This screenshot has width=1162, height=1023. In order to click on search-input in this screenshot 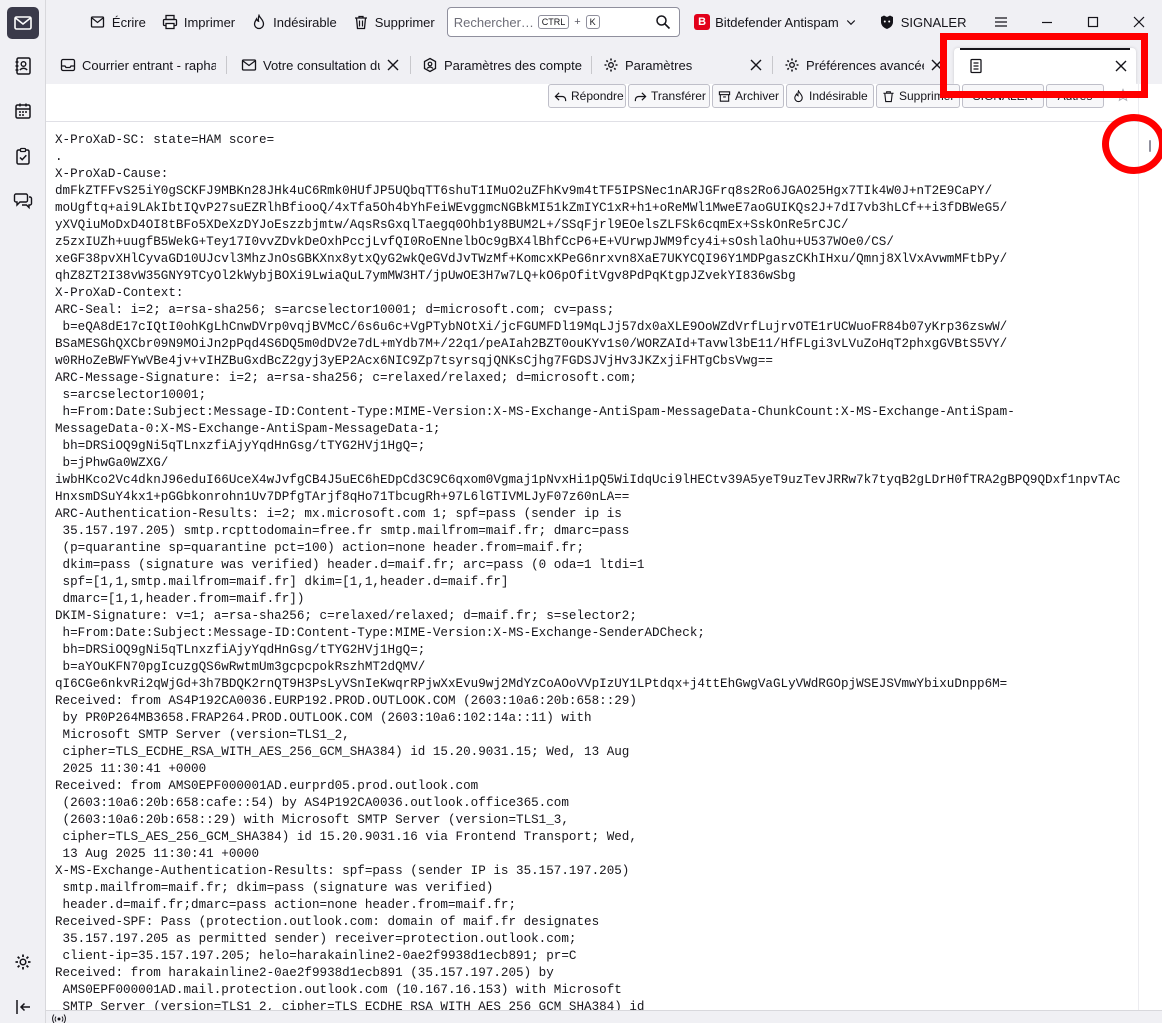, I will do `click(495, 22)`.